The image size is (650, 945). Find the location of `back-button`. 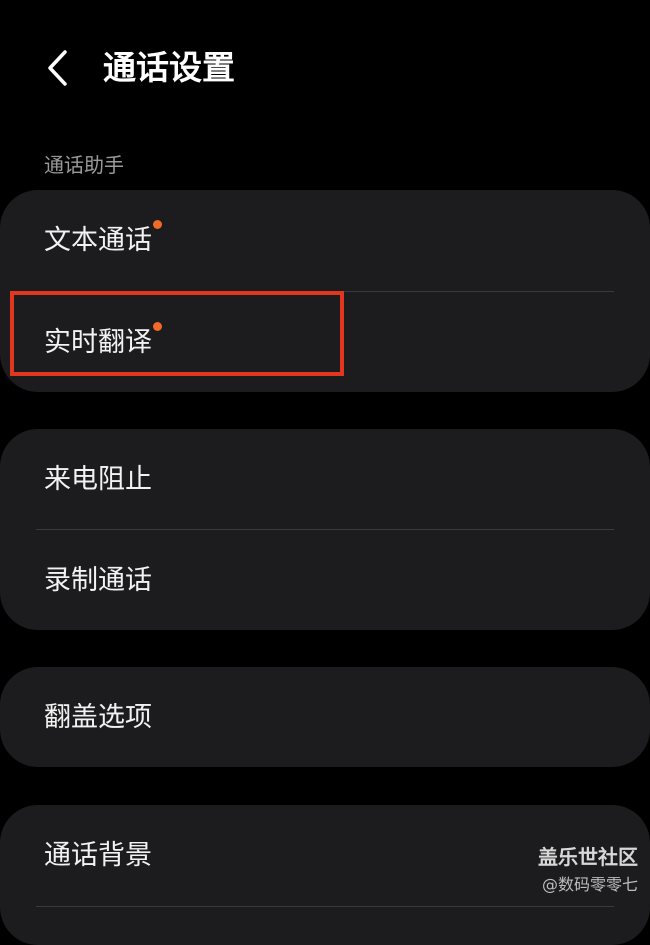

back-button is located at coordinates (58, 68).